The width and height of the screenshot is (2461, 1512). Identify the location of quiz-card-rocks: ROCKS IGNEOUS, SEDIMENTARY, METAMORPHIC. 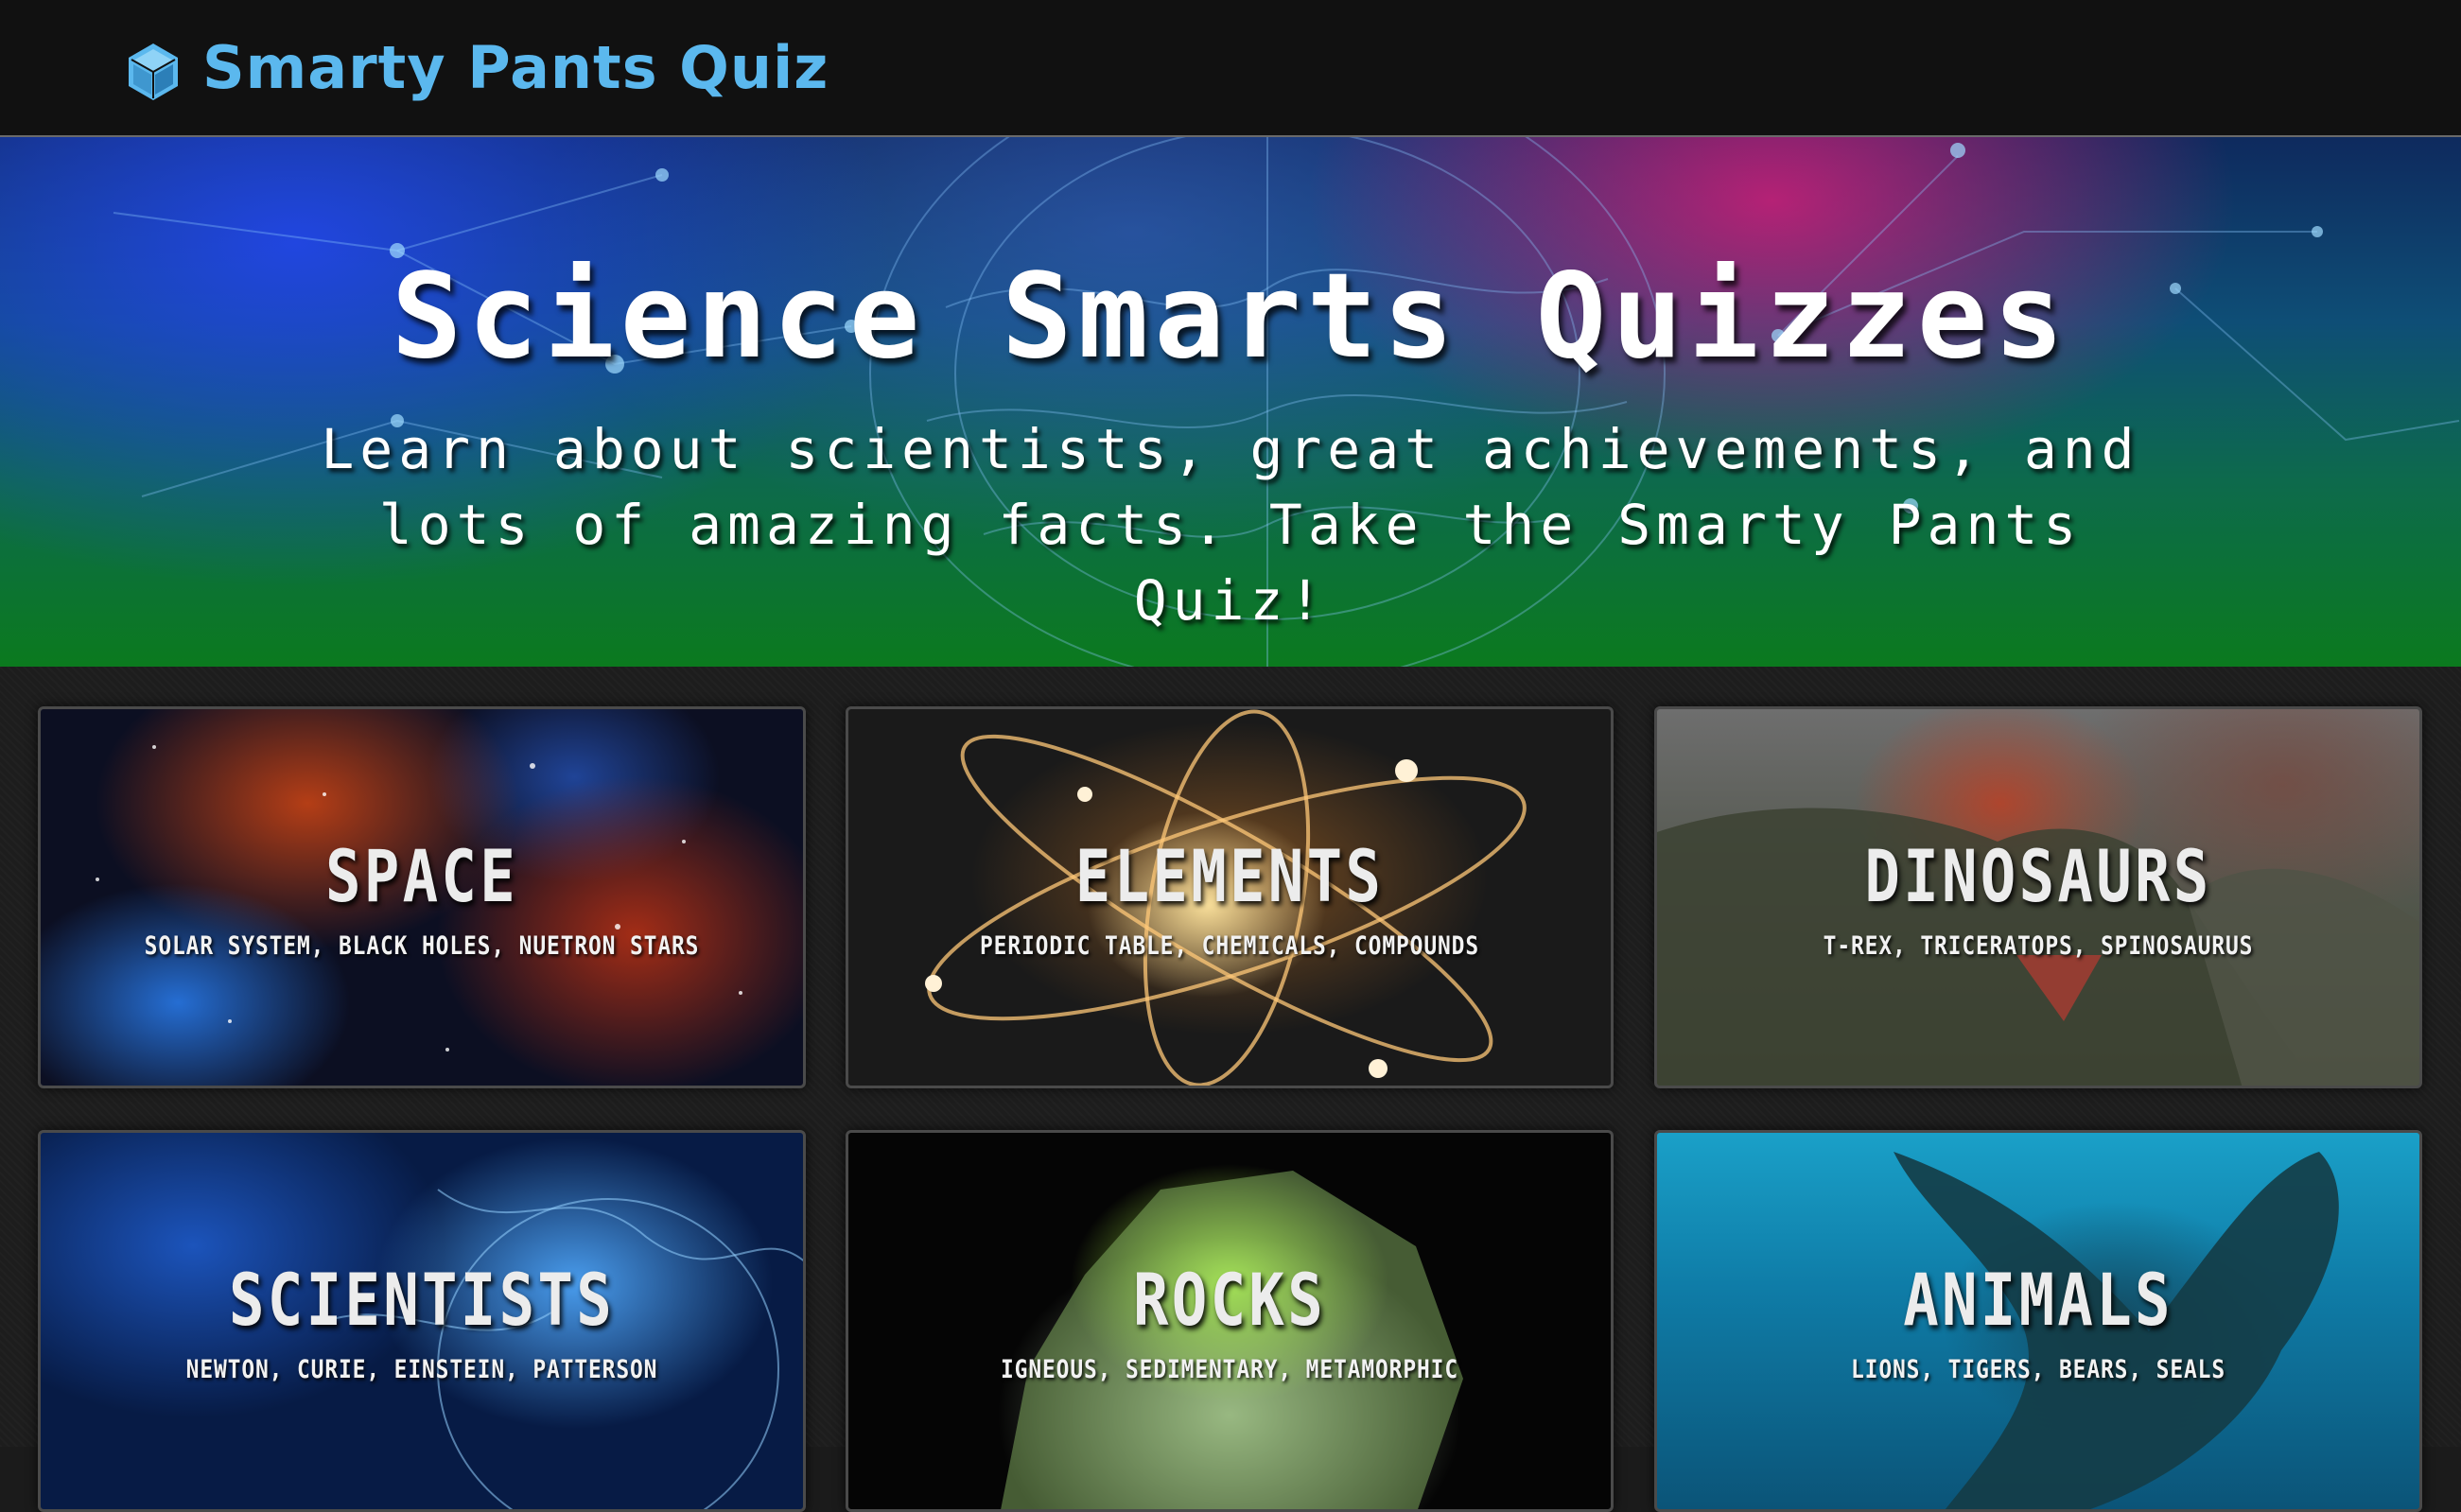
(1230, 1321).